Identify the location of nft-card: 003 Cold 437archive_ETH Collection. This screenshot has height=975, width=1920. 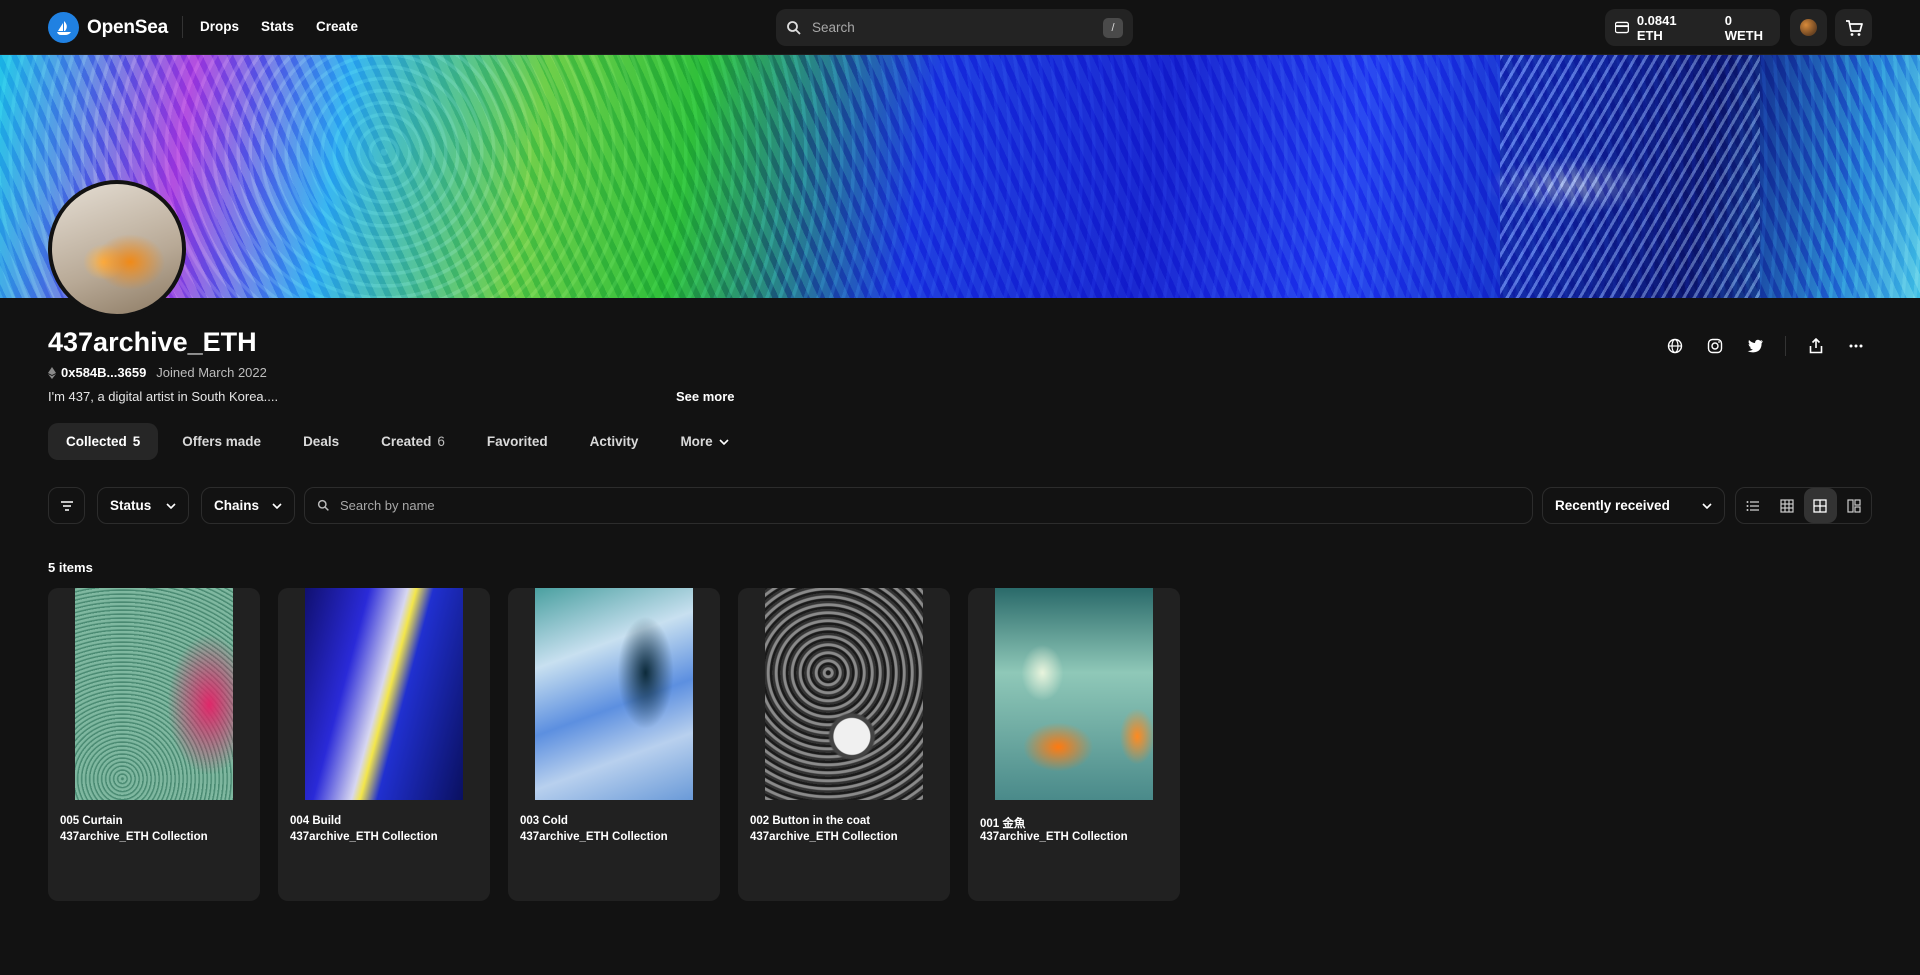
(614, 744).